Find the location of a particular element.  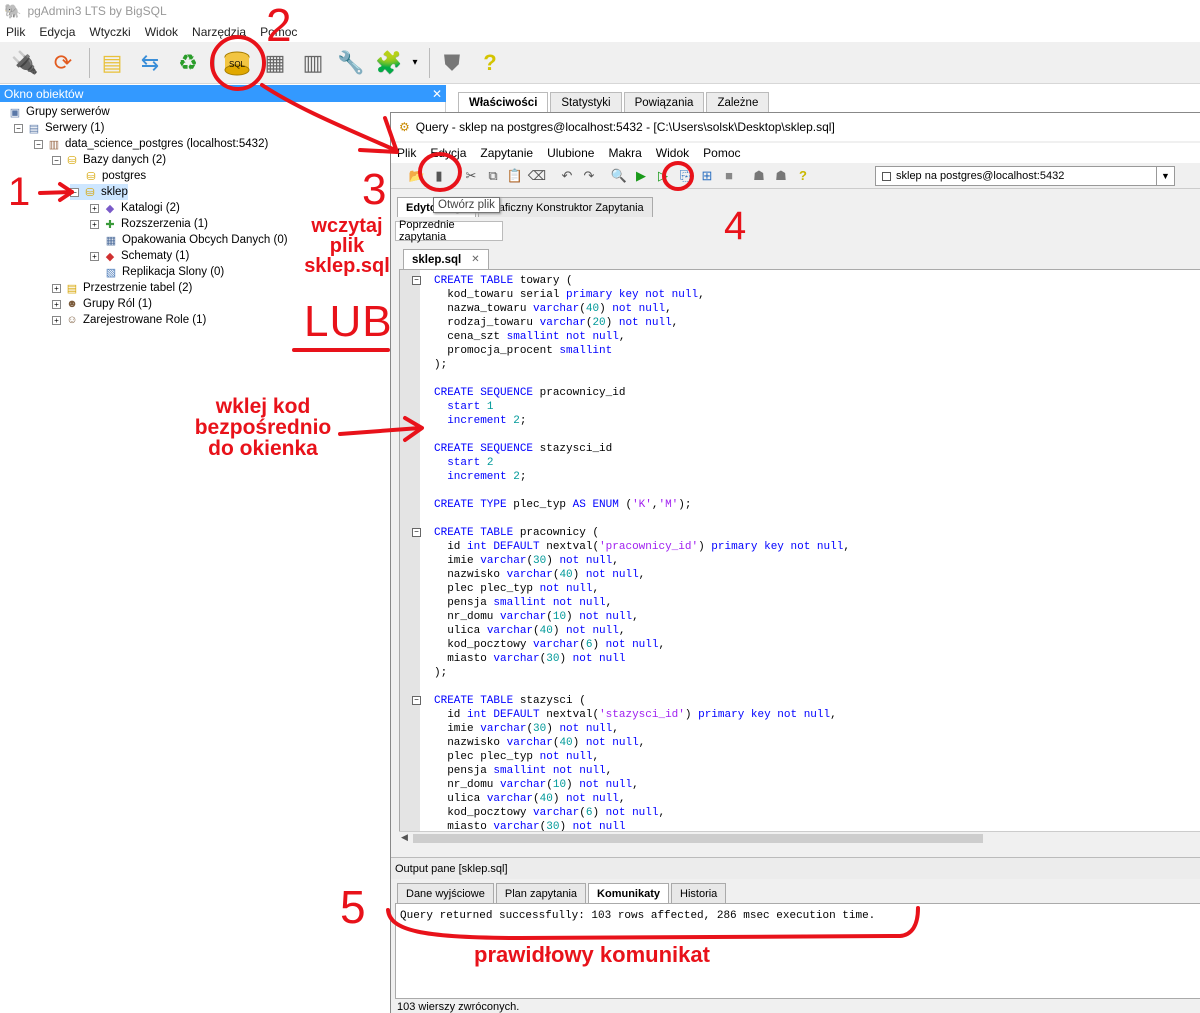

tree-item: + ▤ Przestrzenie tabel (2) is located at coordinates (122, 288).